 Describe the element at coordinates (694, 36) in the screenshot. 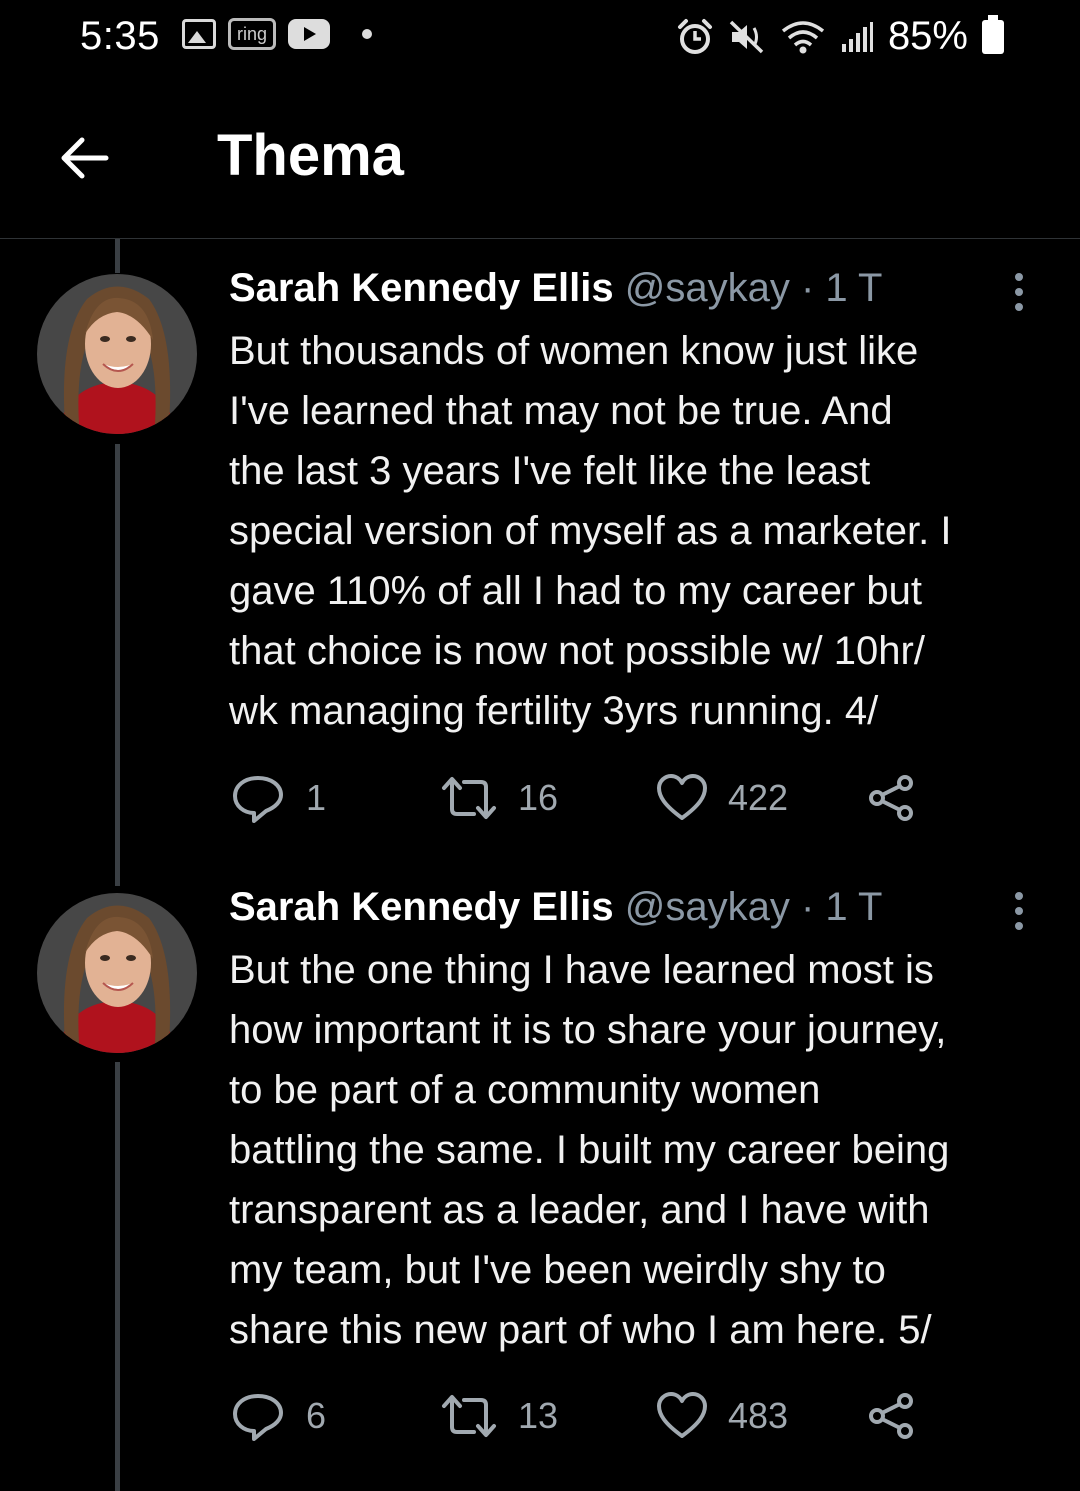

I see `alarm-icon` at that location.